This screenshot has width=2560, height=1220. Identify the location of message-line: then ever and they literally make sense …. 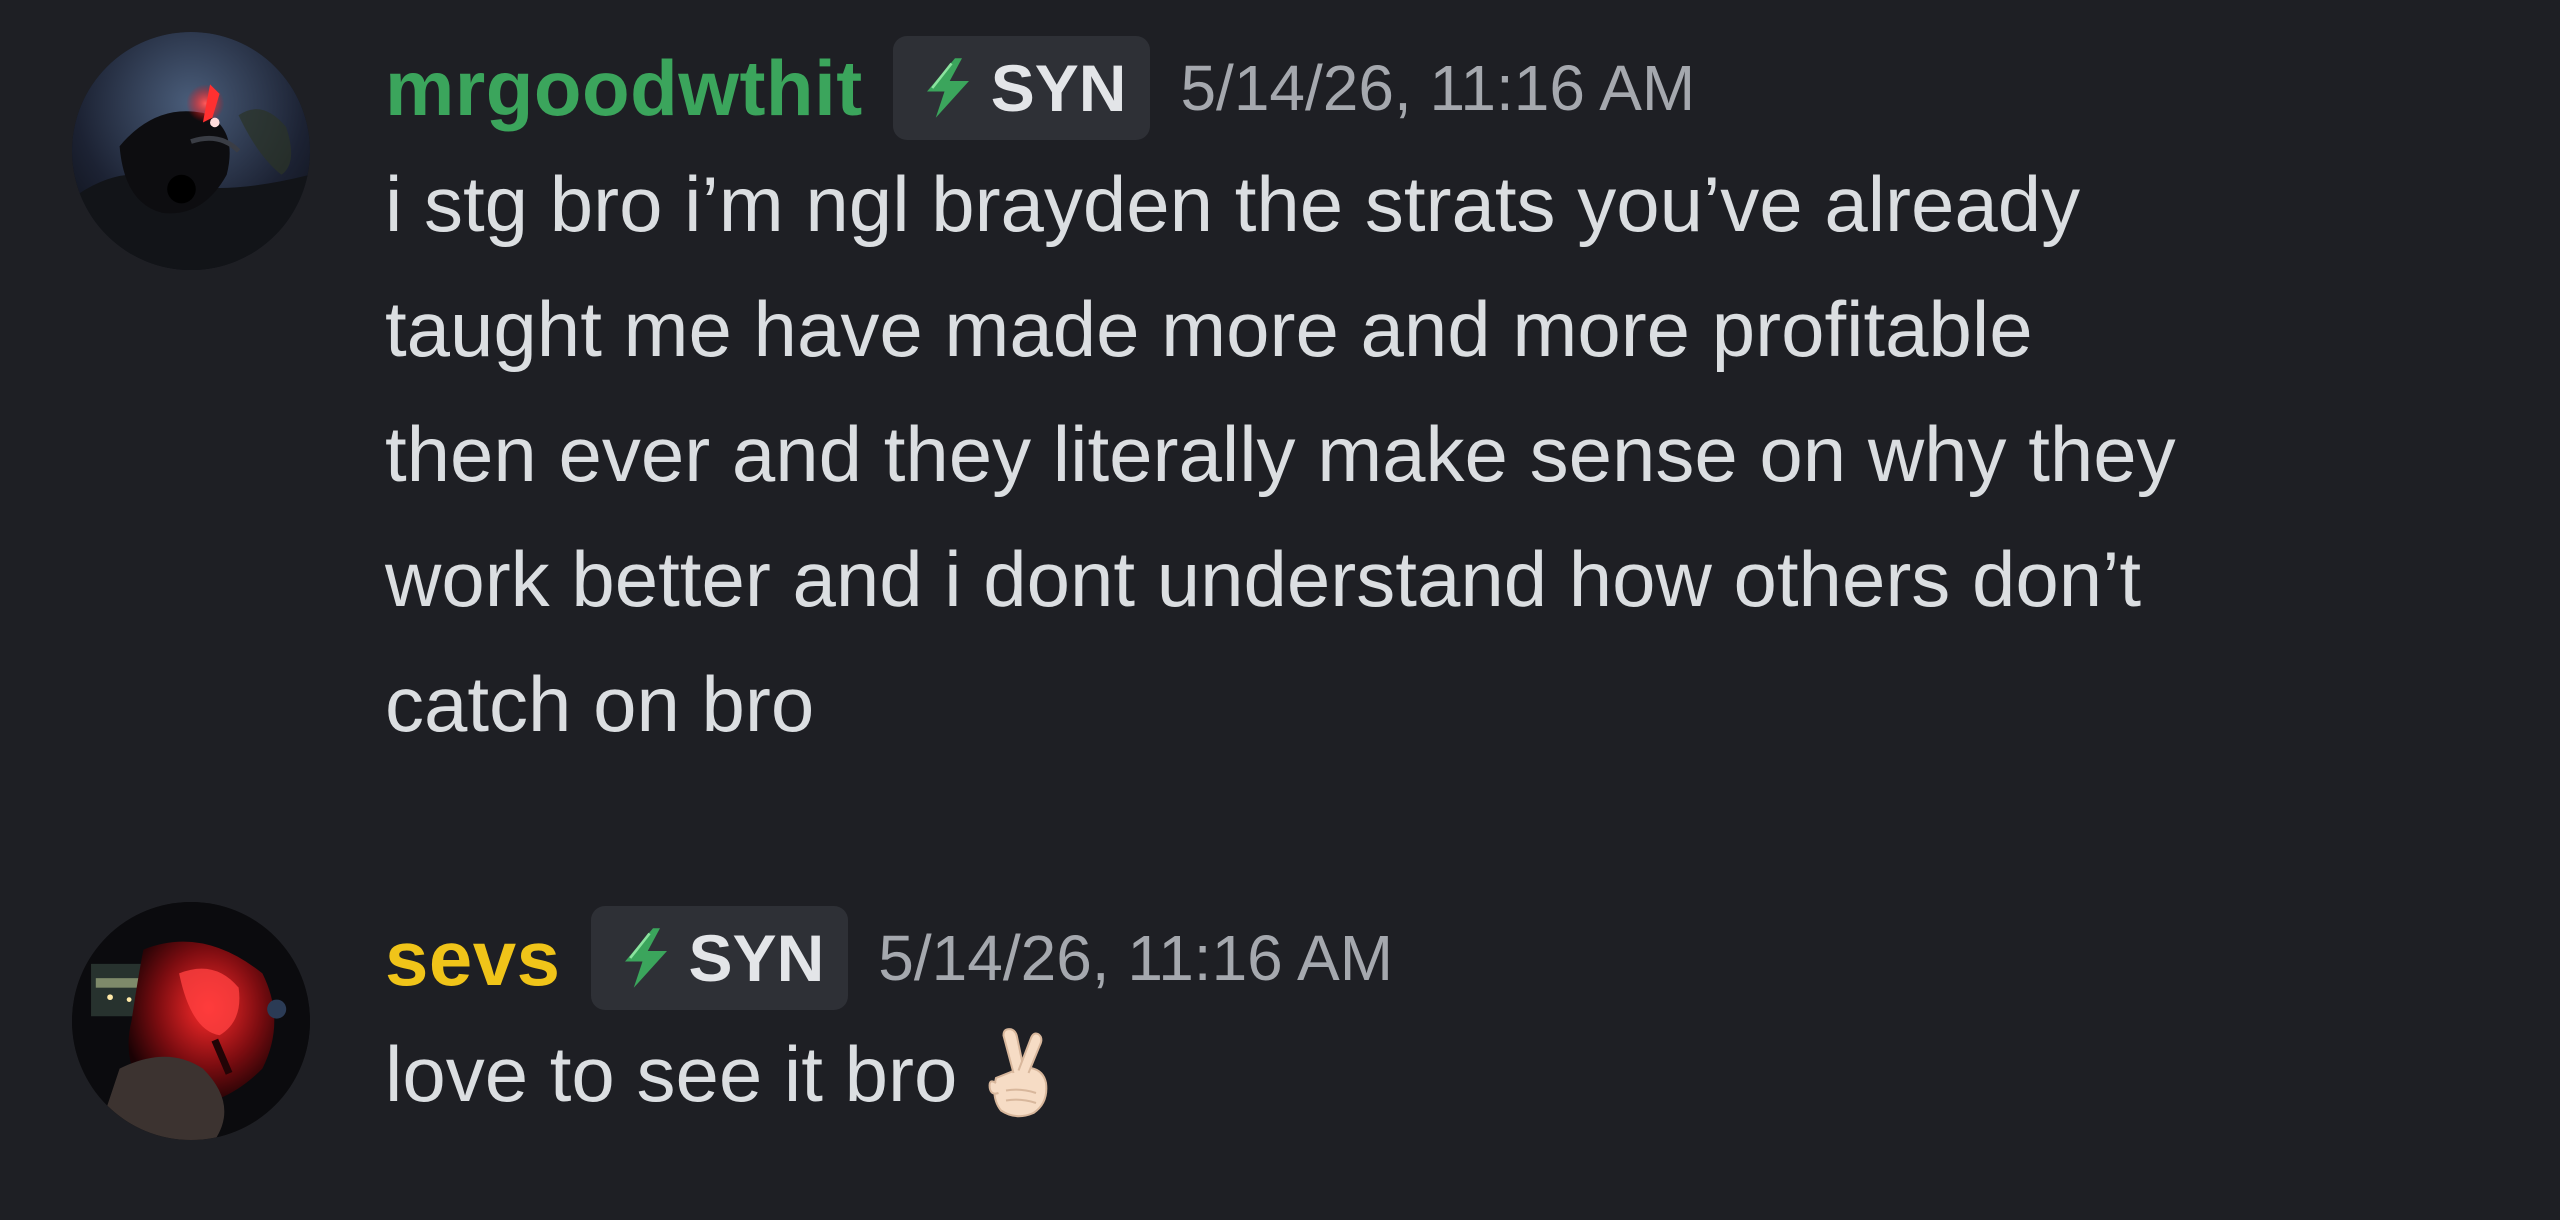
(1280, 454).